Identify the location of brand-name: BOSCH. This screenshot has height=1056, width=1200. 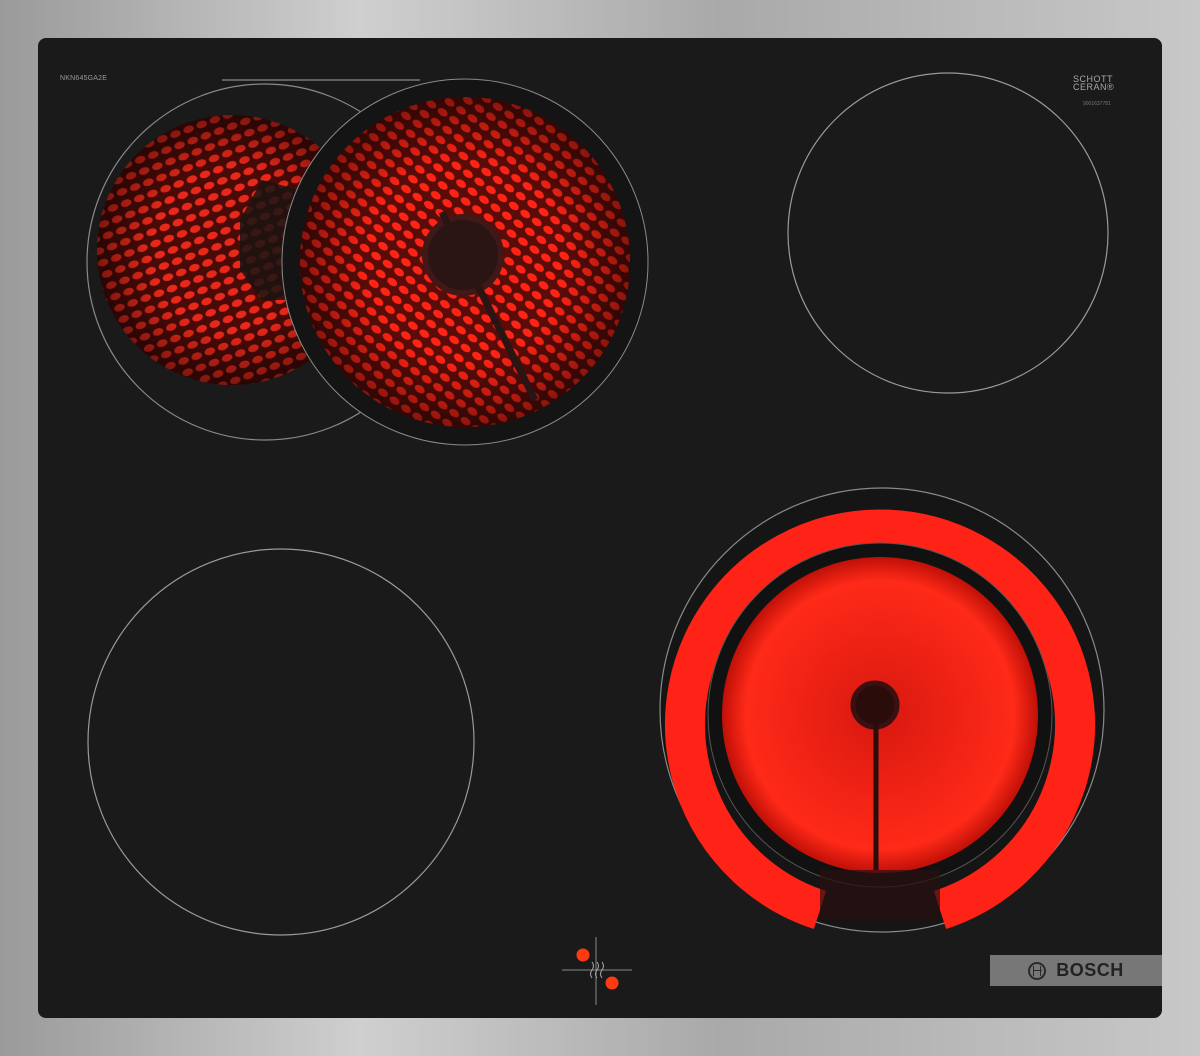
(1090, 970).